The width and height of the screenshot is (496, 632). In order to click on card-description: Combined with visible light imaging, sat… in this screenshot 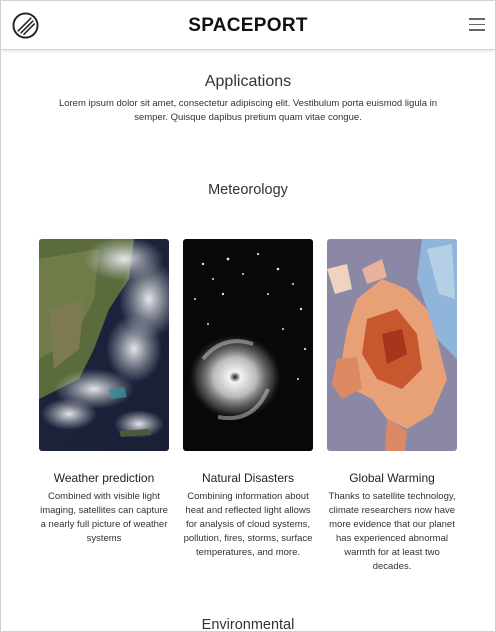, I will do `click(104, 517)`.